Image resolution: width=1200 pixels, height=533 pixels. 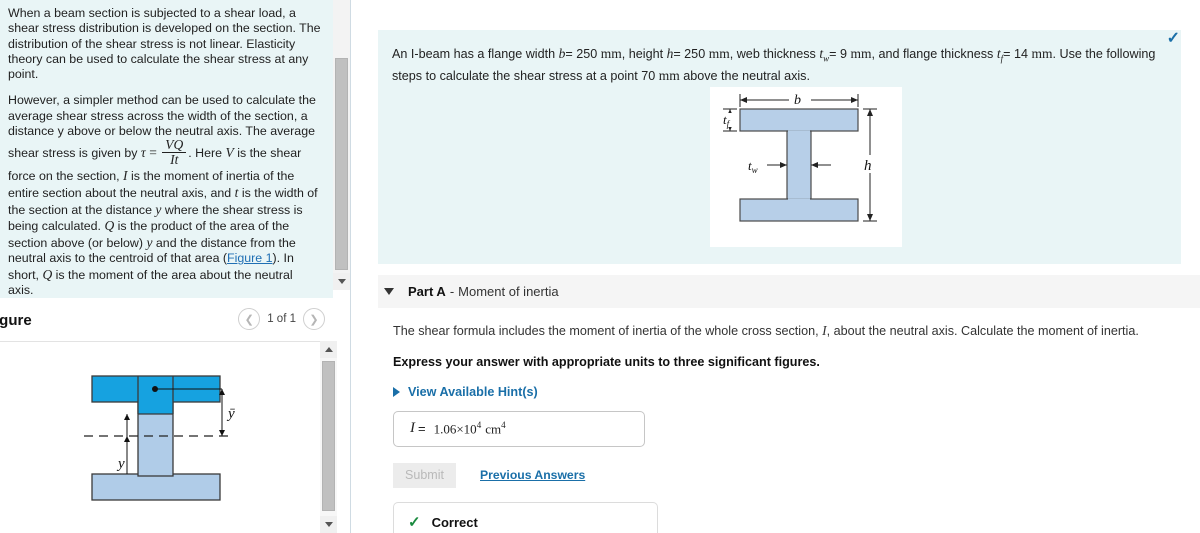 What do you see at coordinates (806, 167) in the screenshot?
I see `i-beam-dimension-diagram: b tf h tw` at bounding box center [806, 167].